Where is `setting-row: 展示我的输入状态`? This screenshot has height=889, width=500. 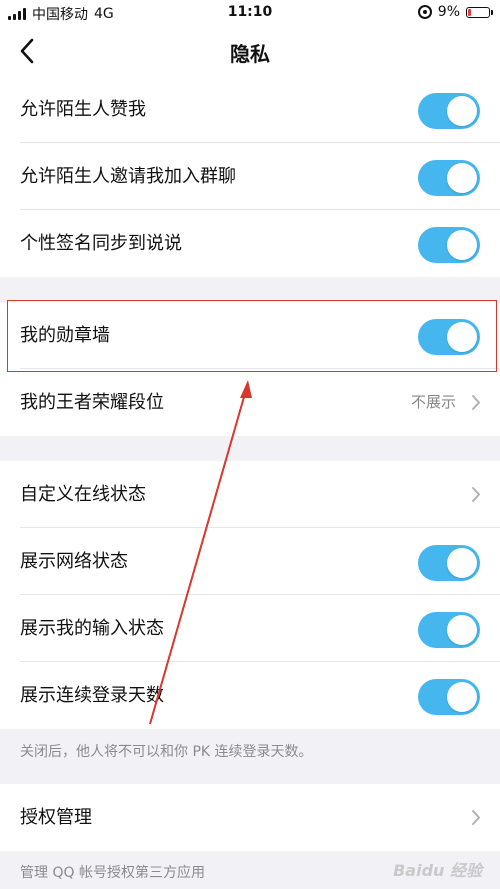
setting-row: 展示我的输入状态 is located at coordinates (250, 628).